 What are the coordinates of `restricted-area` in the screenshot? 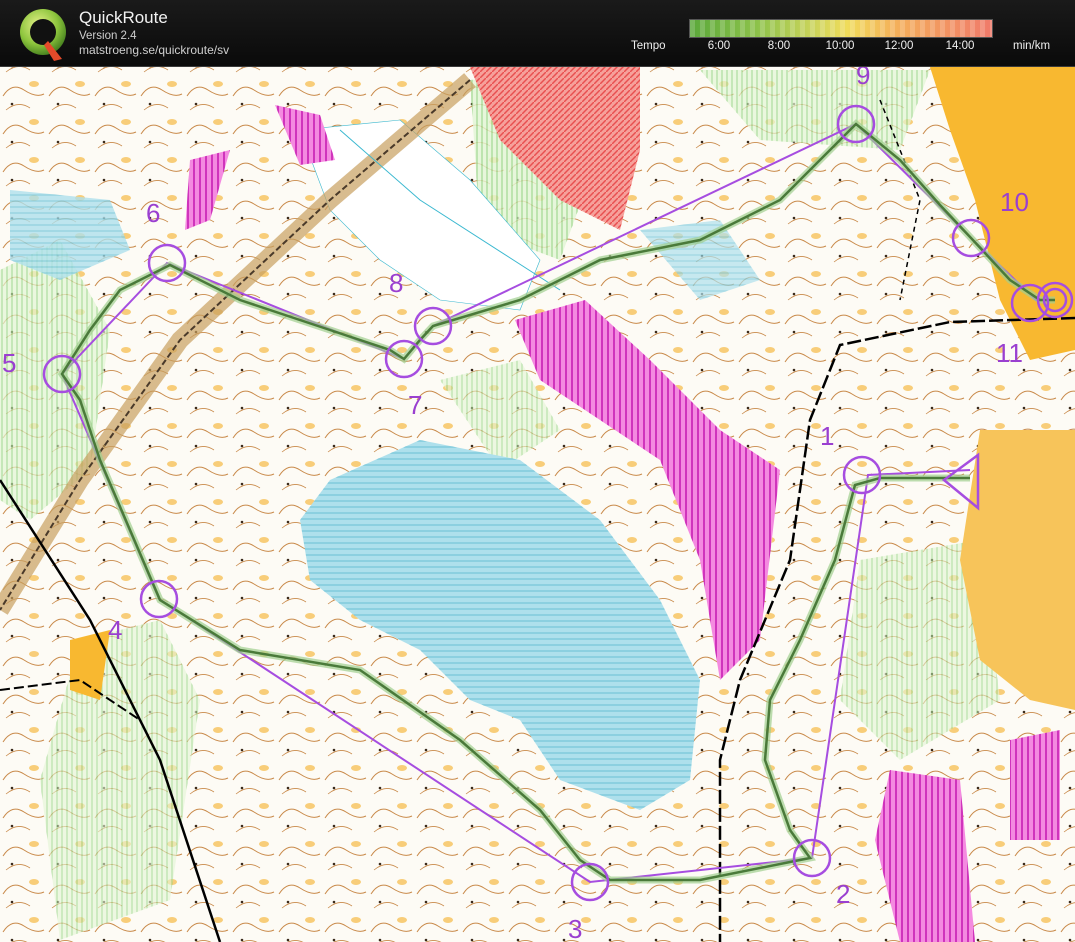 It's located at (1035, 785).